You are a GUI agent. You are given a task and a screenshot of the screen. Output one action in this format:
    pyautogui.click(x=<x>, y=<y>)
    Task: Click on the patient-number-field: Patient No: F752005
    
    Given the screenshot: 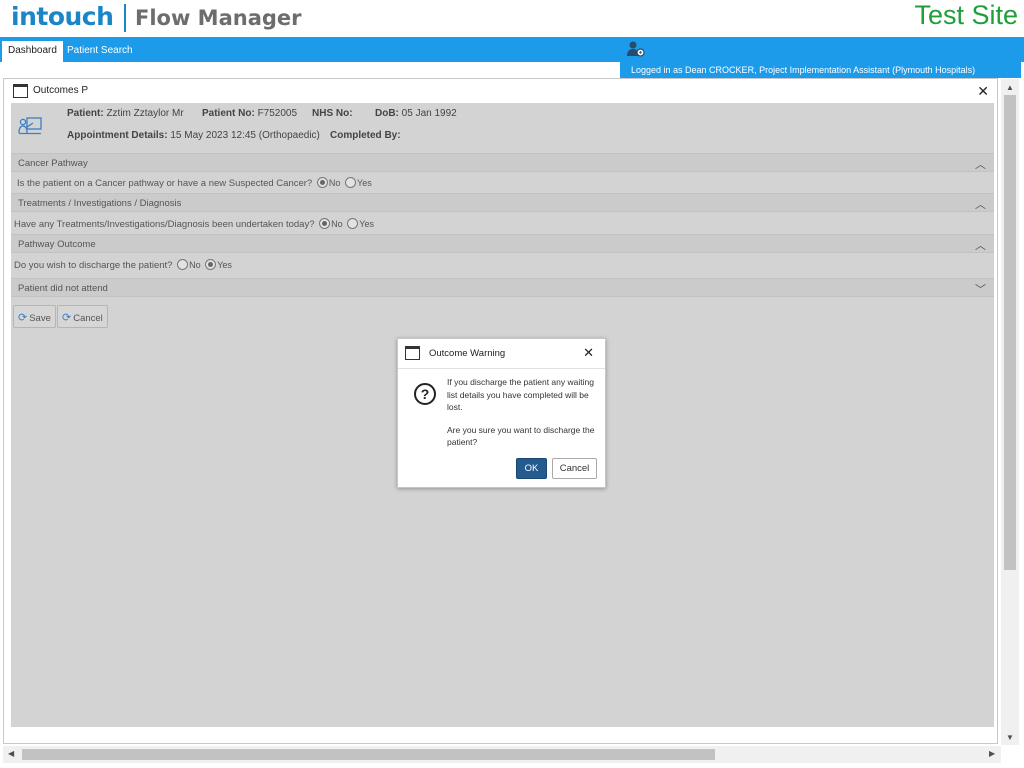 What is the action you would take?
    pyautogui.click(x=249, y=113)
    